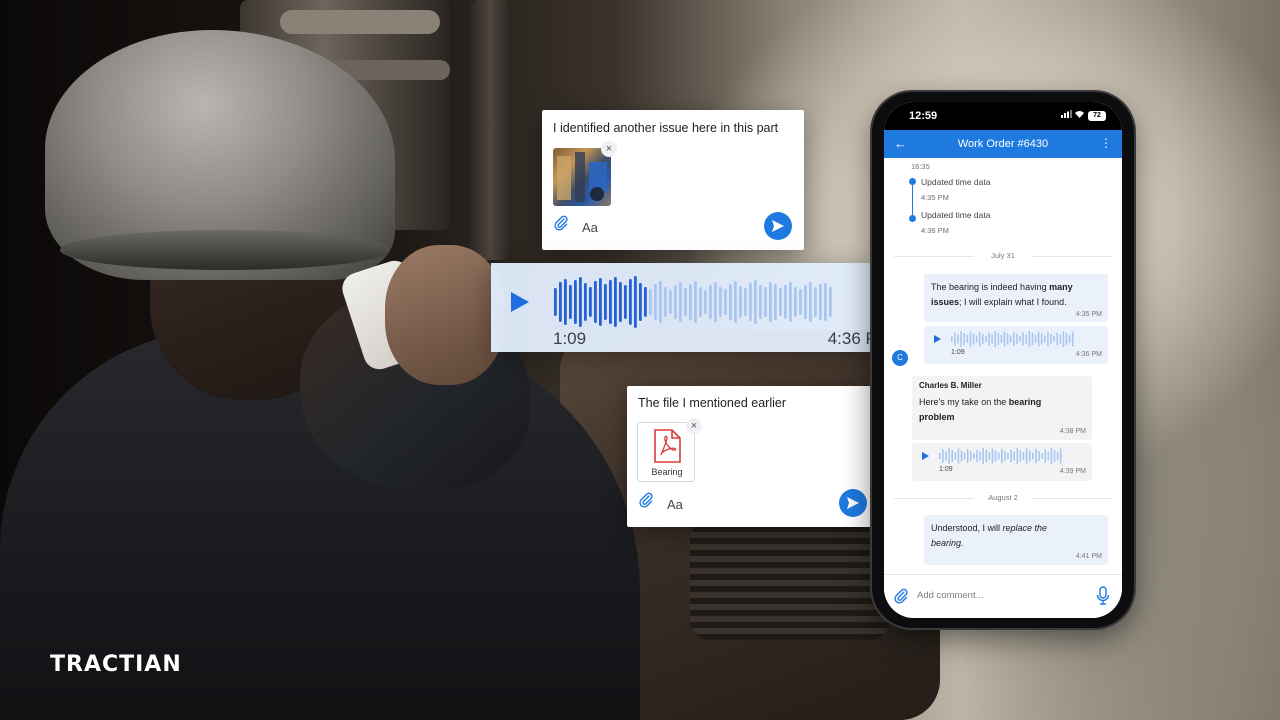 The height and width of the screenshot is (720, 1280). I want to click on message-text: Here's my take on the bearing problem, so click(980, 409).